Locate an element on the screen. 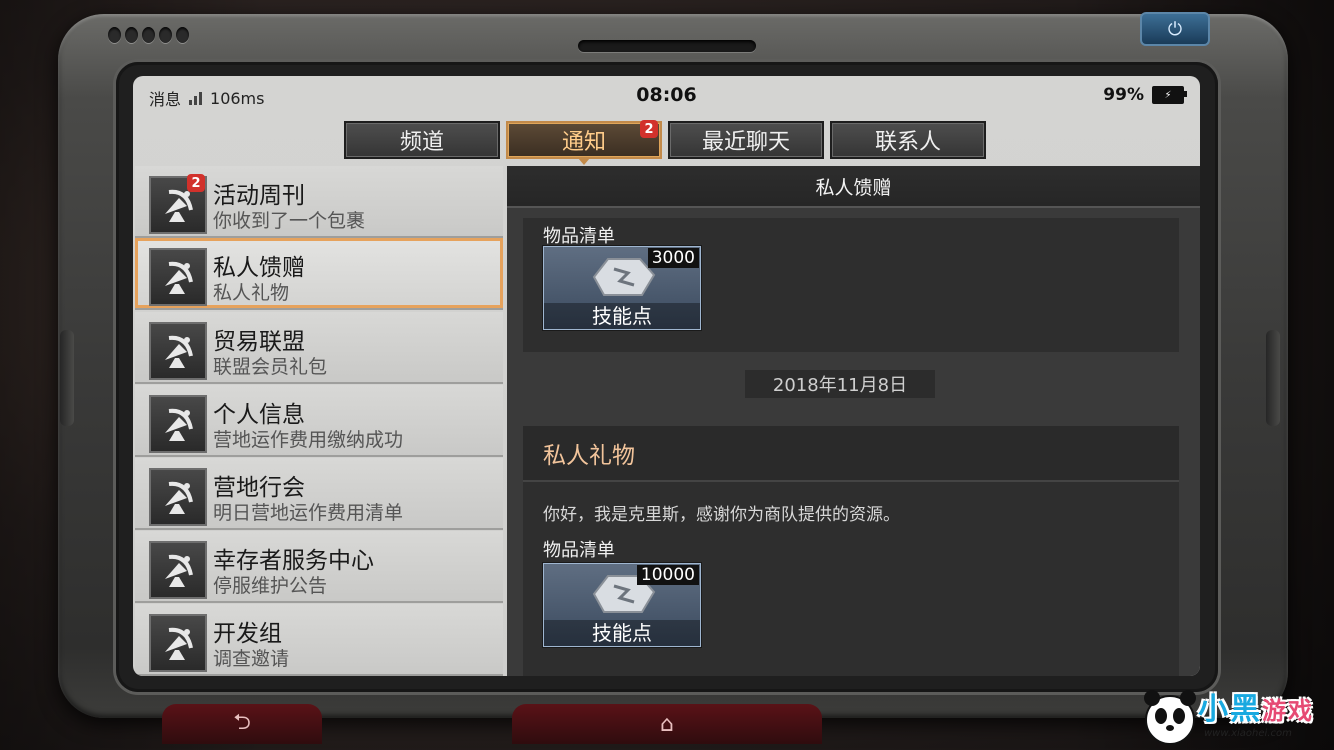 This screenshot has height=750, width=1334. reward-quantity: 3000 is located at coordinates (673, 258).